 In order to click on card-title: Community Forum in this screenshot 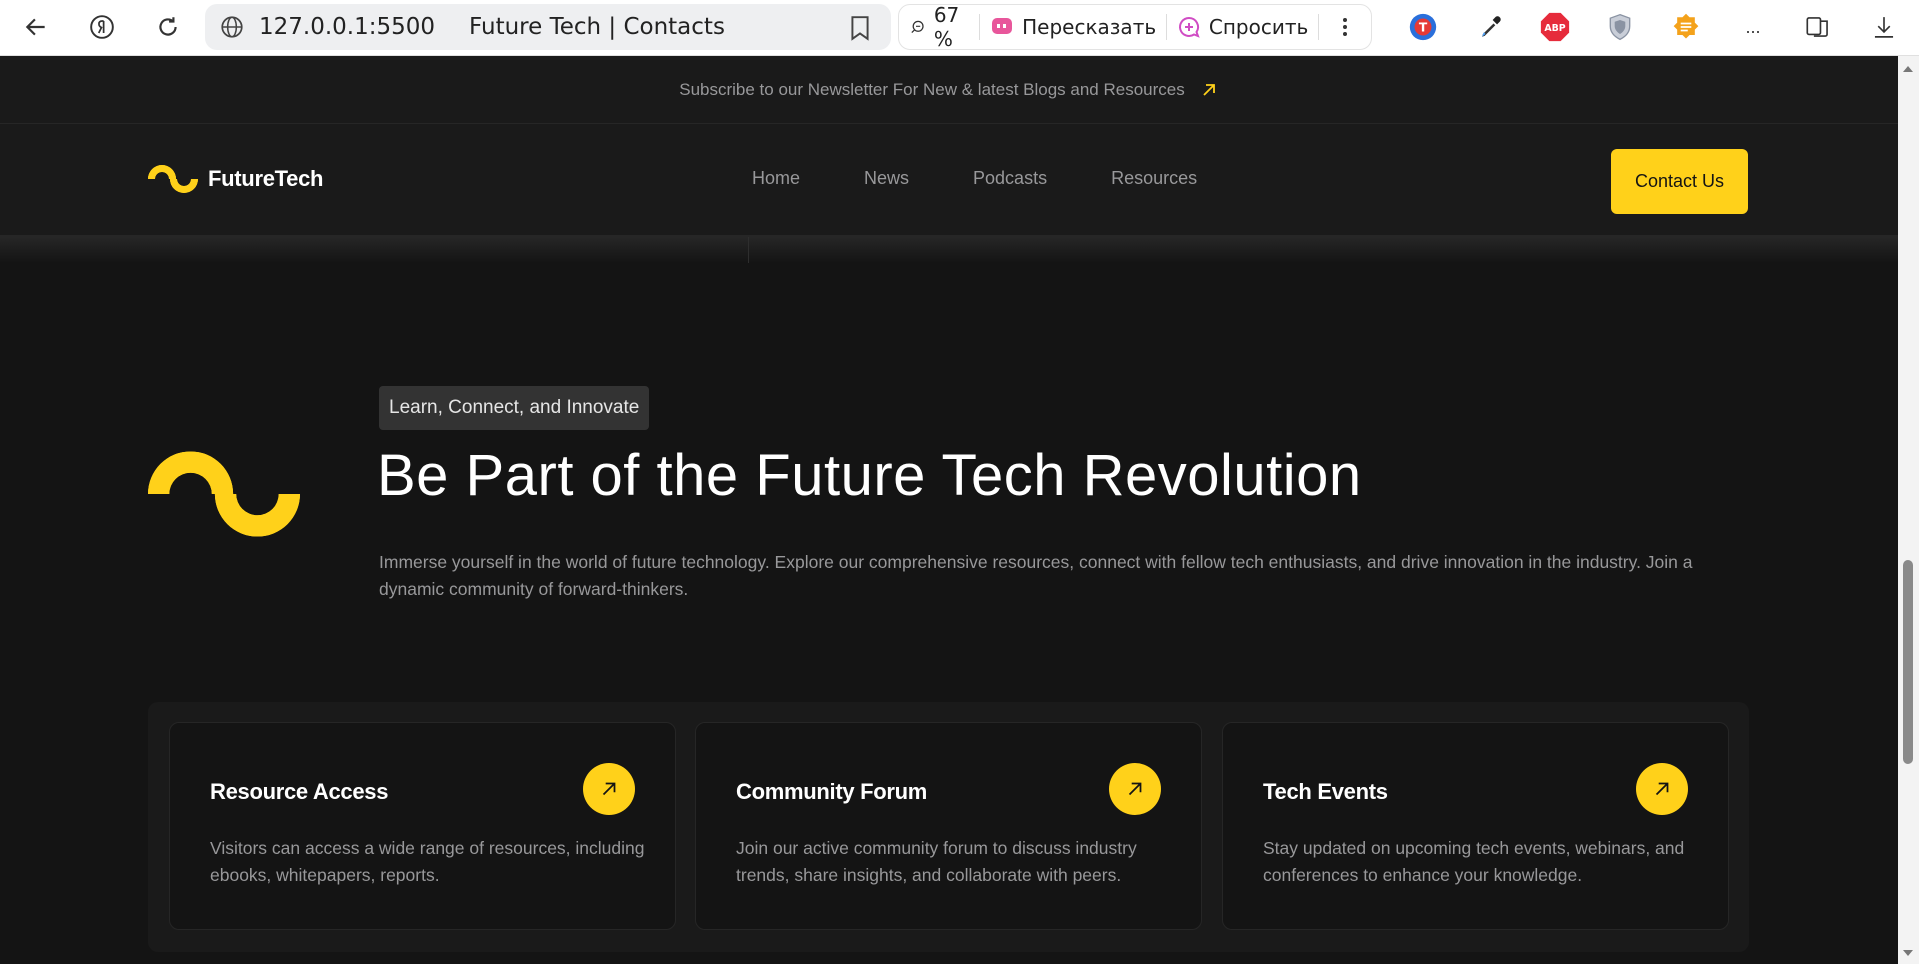, I will do `click(832, 791)`.